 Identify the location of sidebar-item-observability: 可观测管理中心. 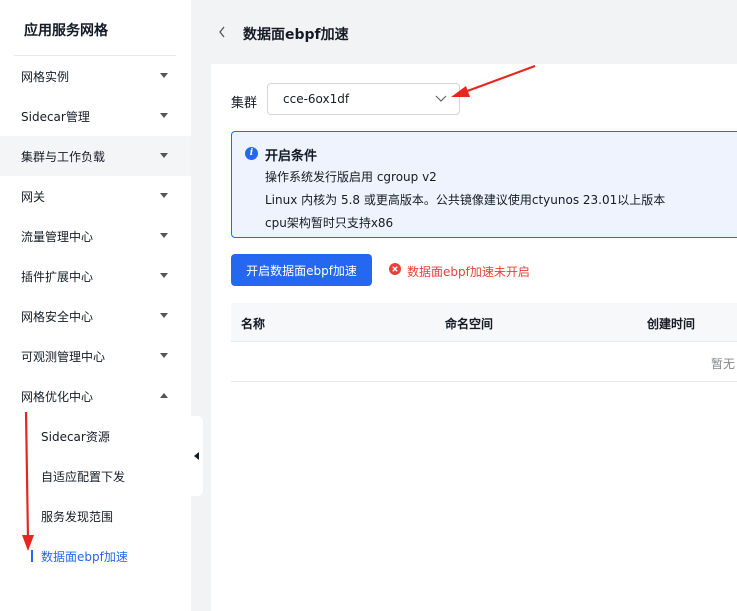
(95, 356).